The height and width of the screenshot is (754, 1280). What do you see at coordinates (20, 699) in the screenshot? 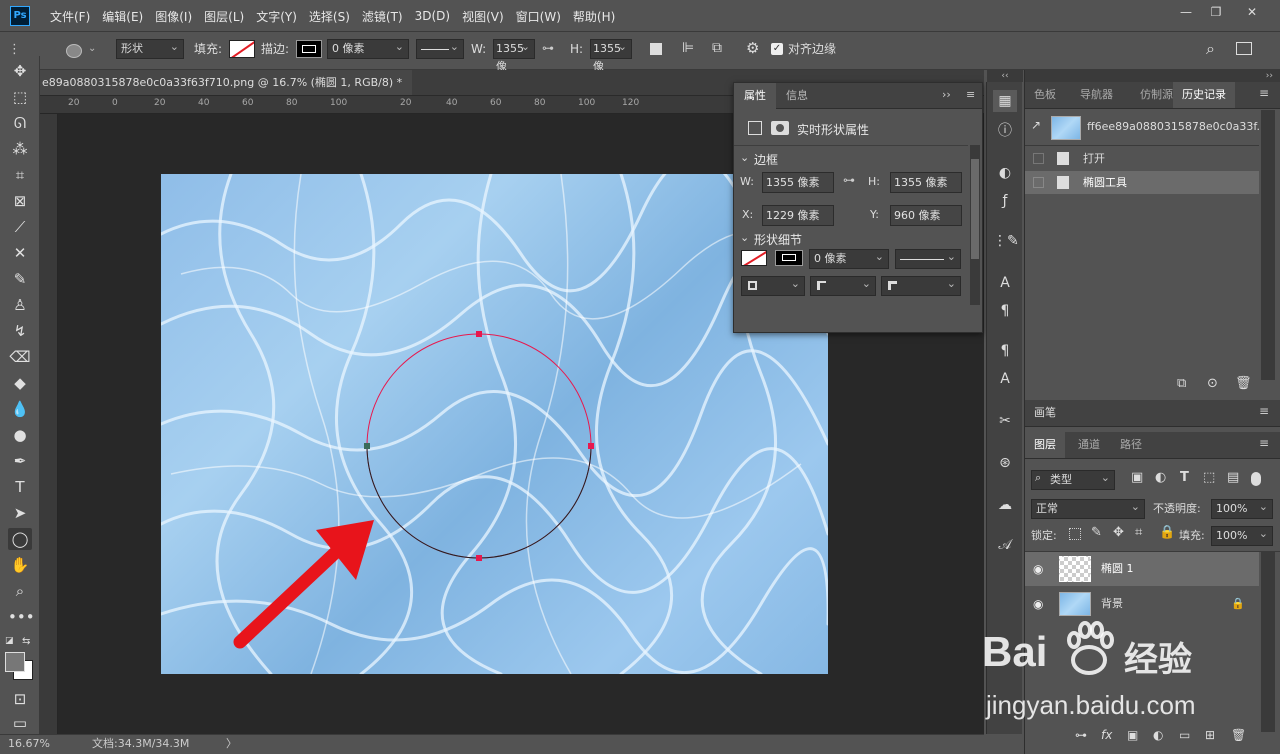
I see `quick-mask-icon: ⊡` at bounding box center [20, 699].